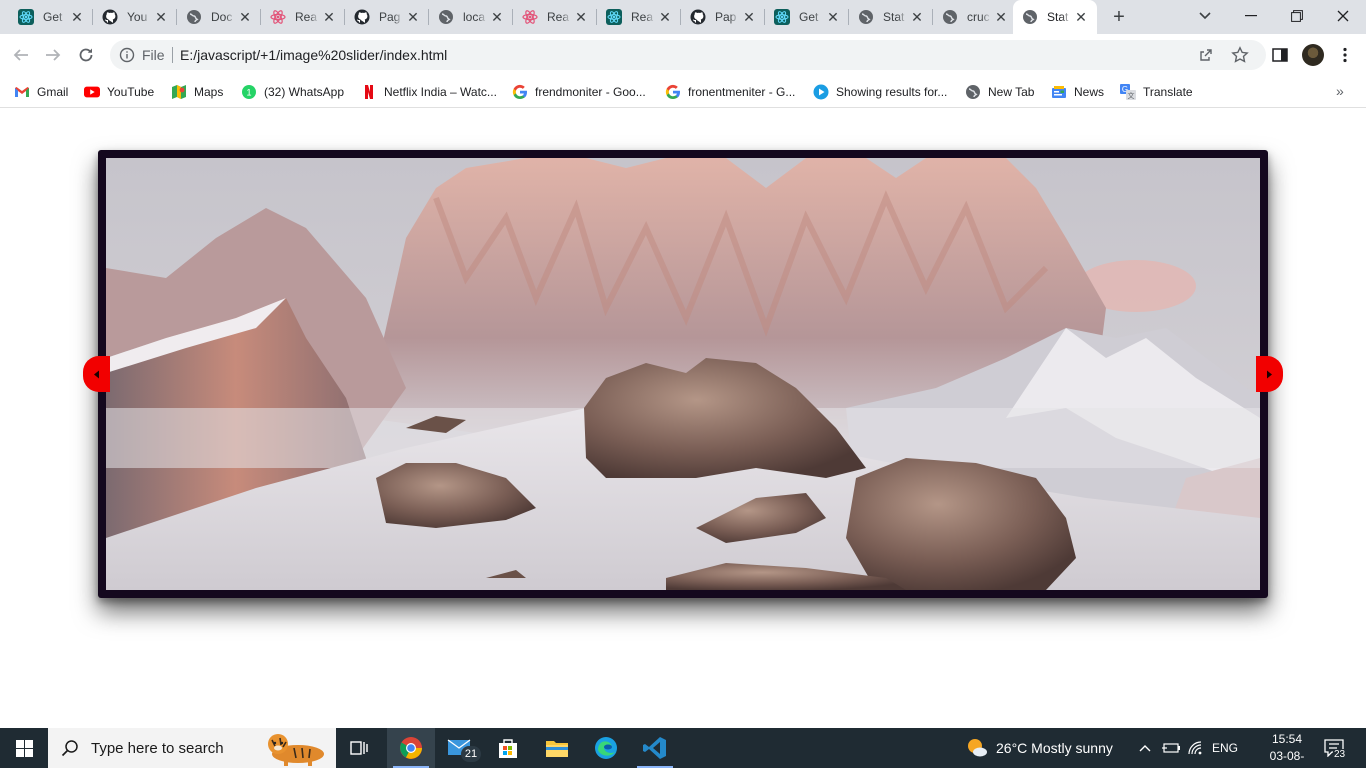 This screenshot has width=1366, height=782. What do you see at coordinates (782, 17) in the screenshot?
I see `react-icon` at bounding box center [782, 17].